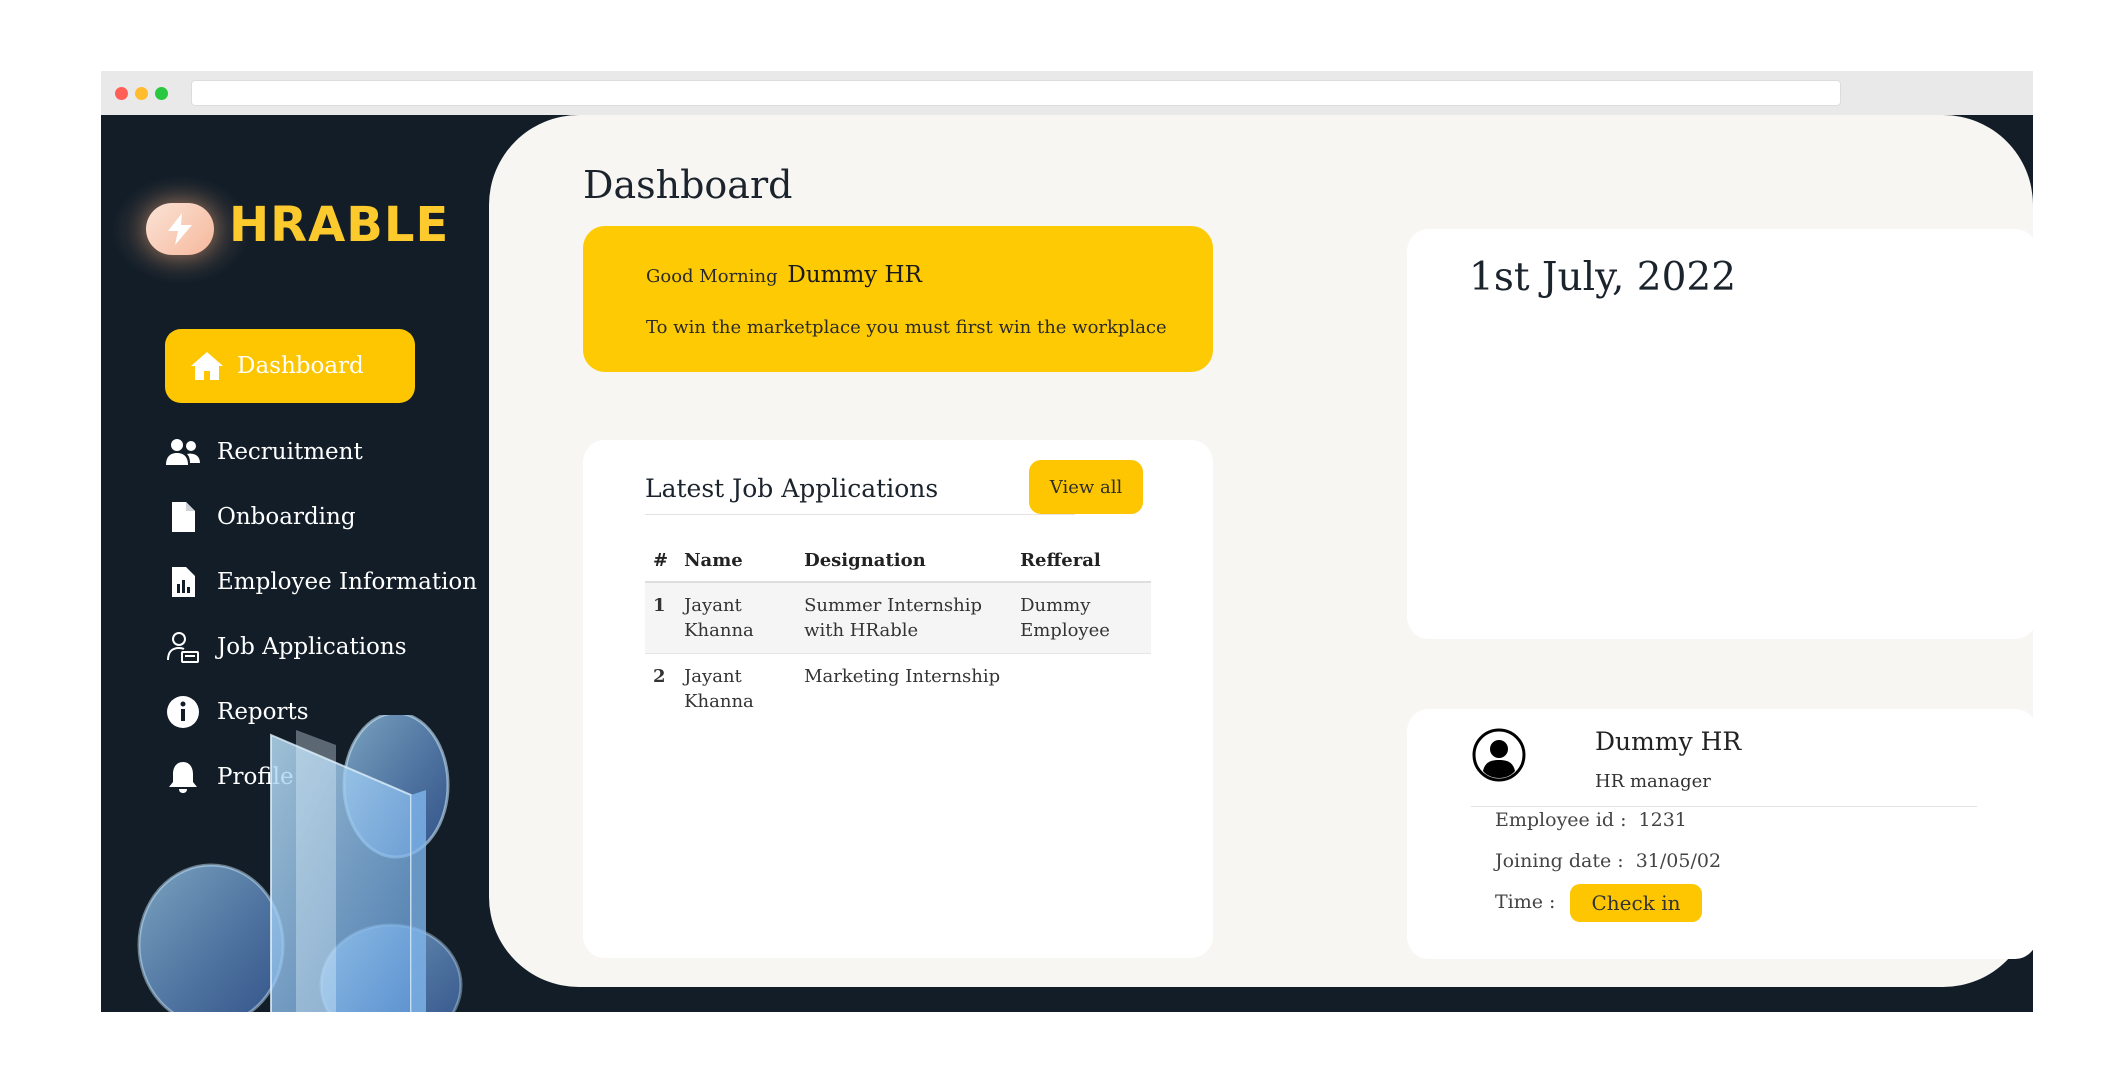  I want to click on user-avatar-icon, so click(1499, 755).